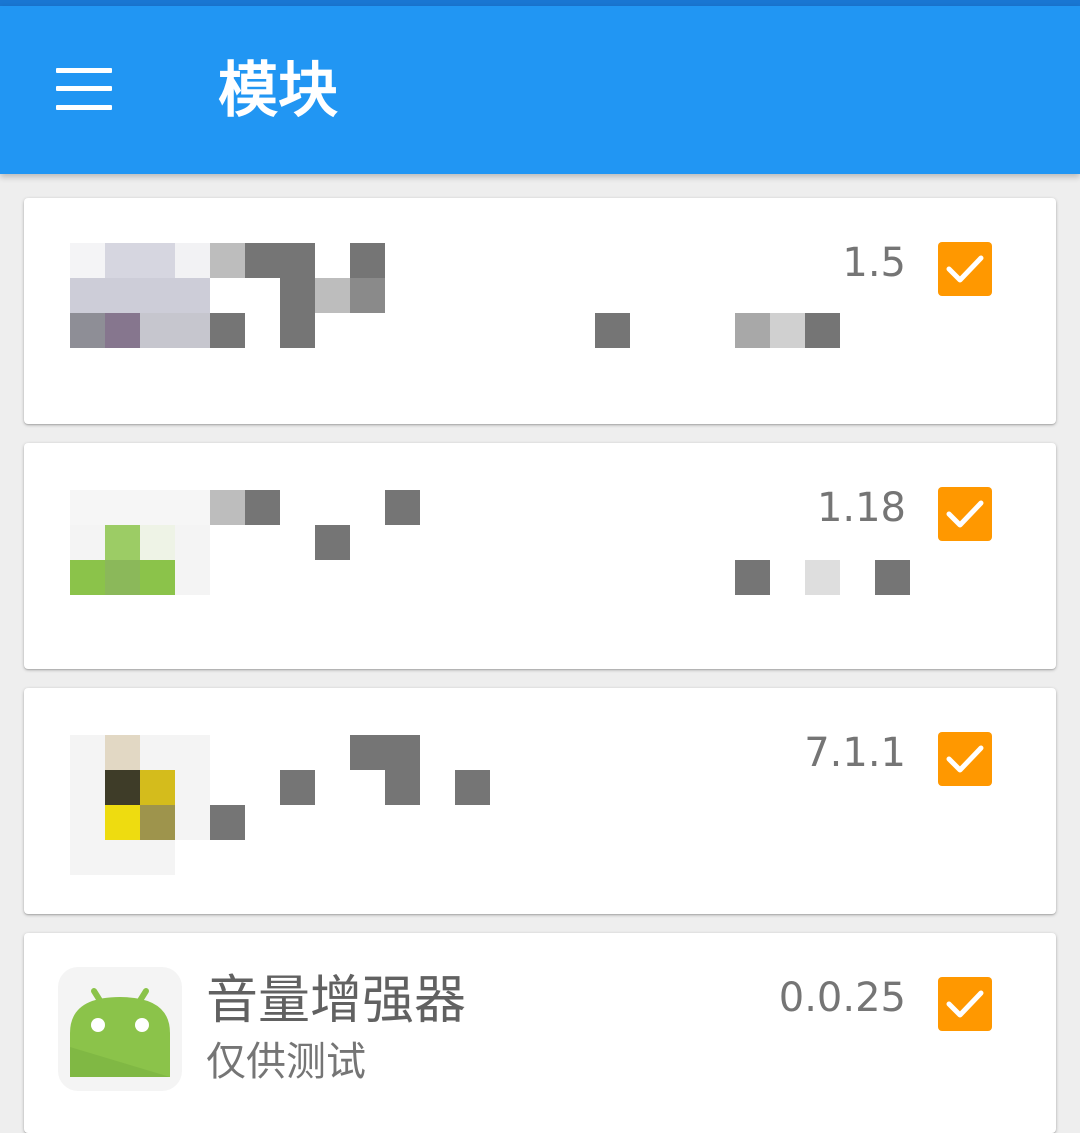  I want to click on module-description: 仅供测试, so click(286, 1062).